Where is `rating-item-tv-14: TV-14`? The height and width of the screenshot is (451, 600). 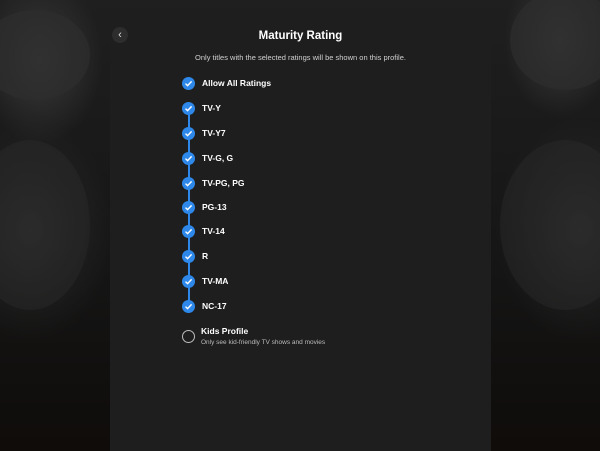 rating-item-tv-14: TV-14 is located at coordinates (203, 231).